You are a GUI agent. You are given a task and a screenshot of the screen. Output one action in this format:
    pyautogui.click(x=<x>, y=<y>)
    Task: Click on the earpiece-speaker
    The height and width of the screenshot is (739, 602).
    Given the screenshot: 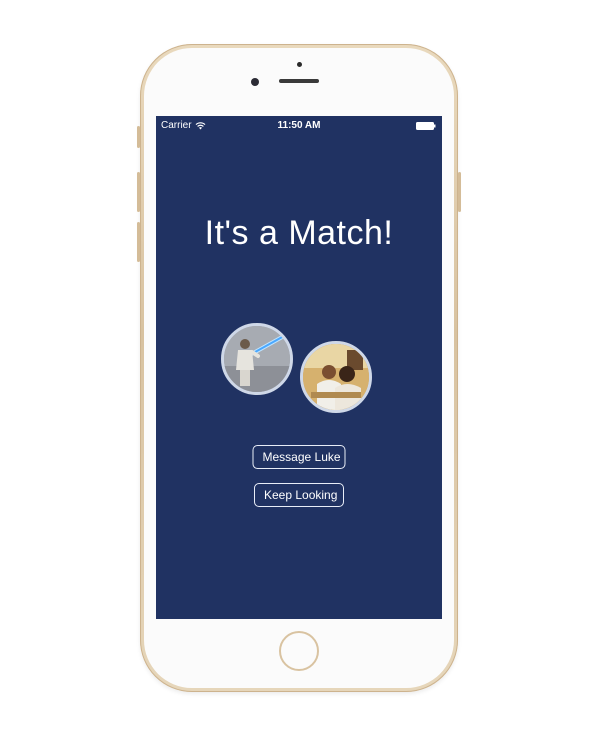 What is the action you would take?
    pyautogui.click(x=299, y=81)
    